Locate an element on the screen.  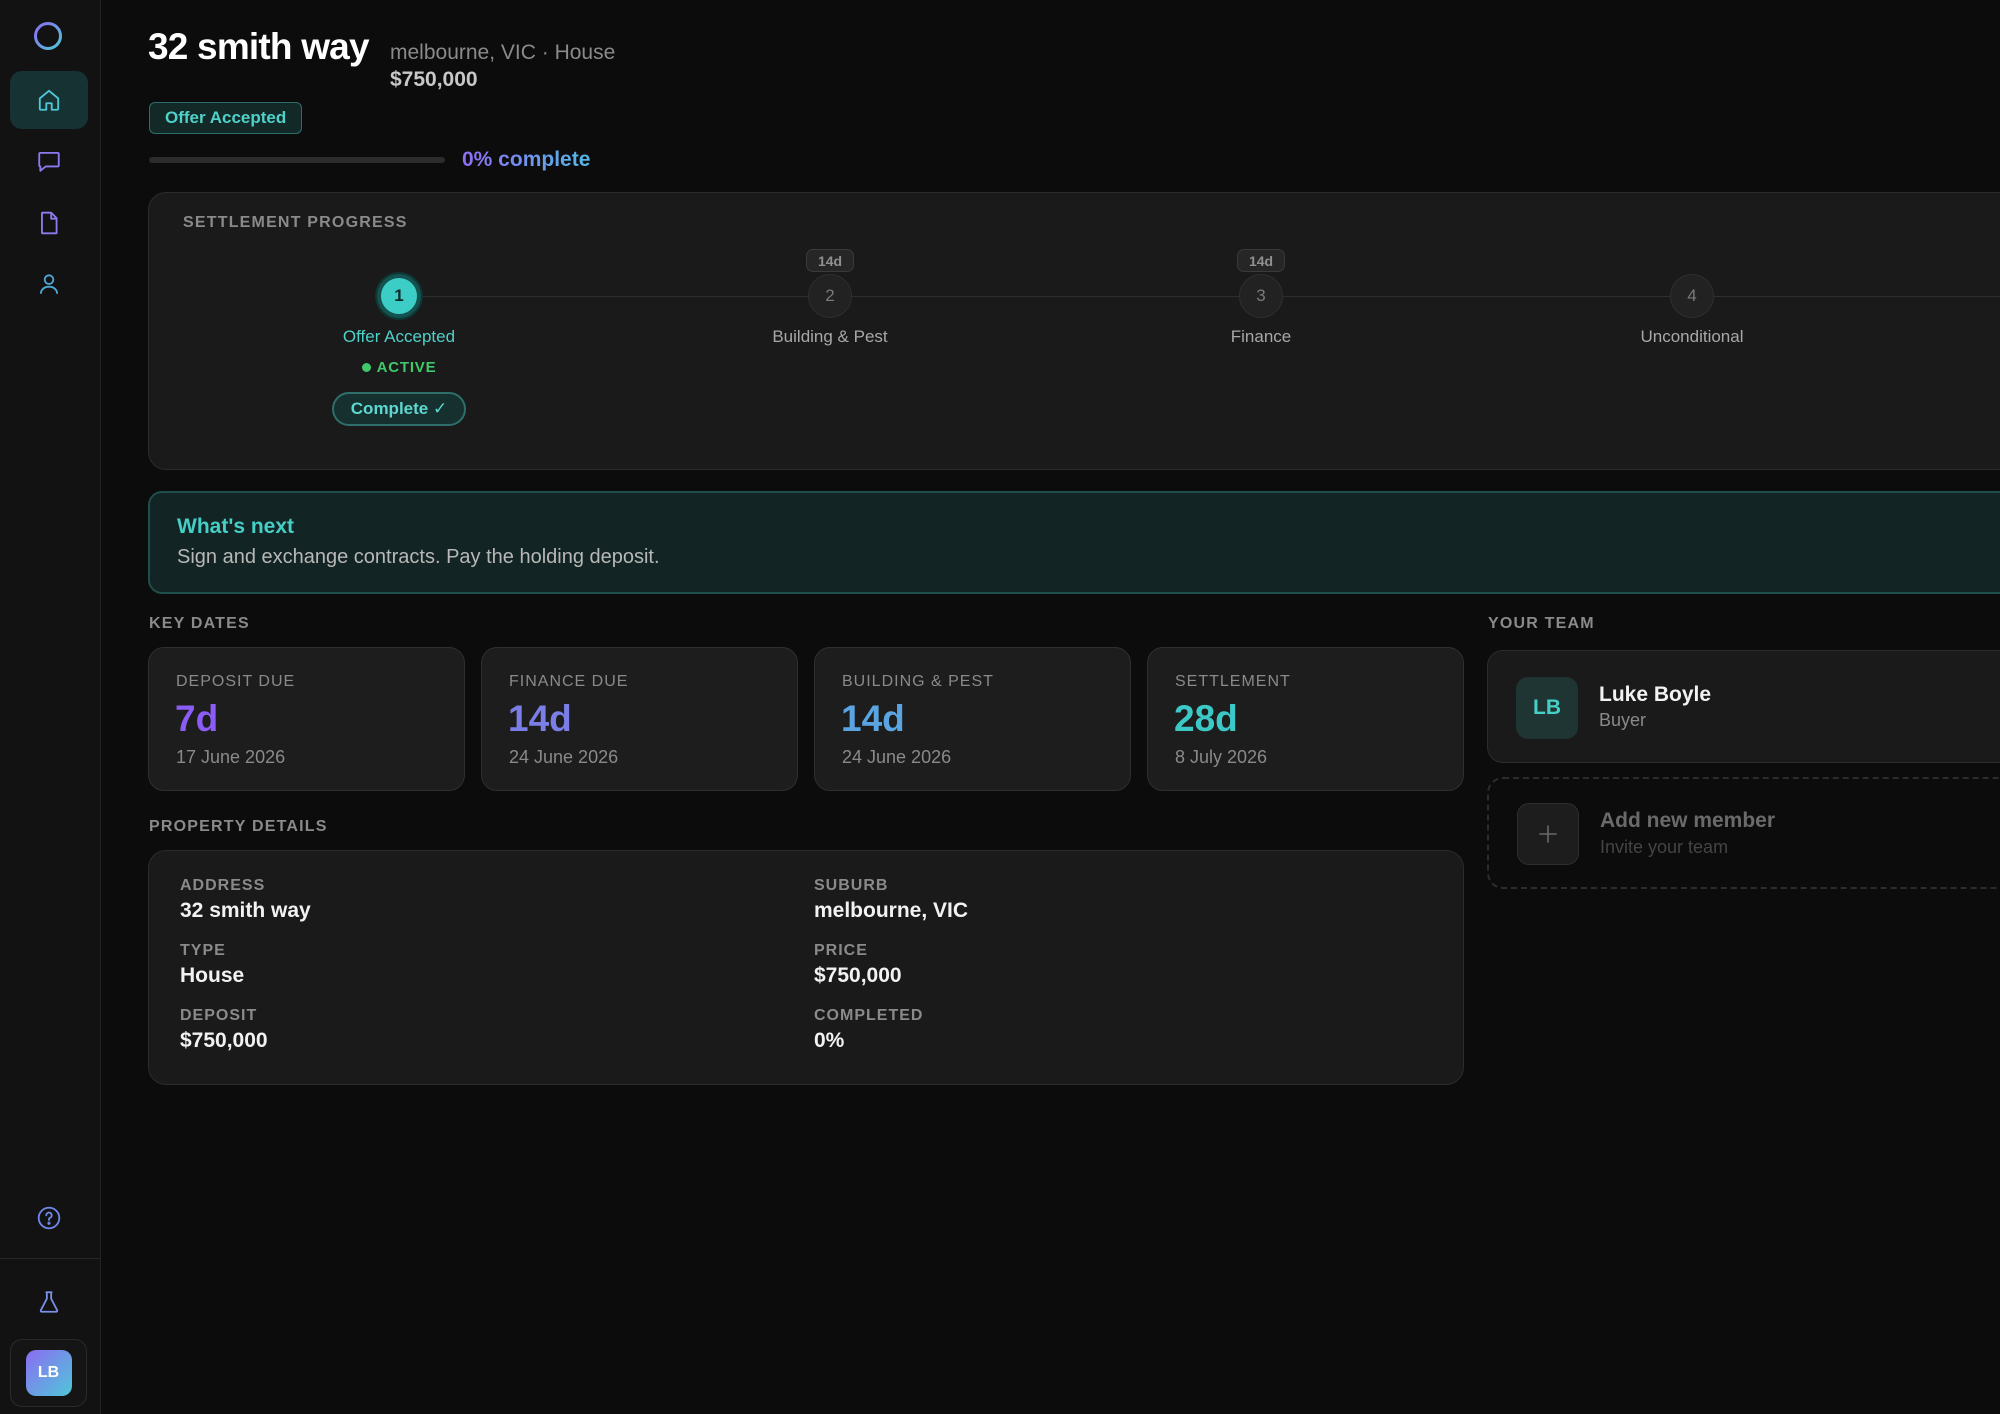
field-label: SUBURB is located at coordinates (851, 885).